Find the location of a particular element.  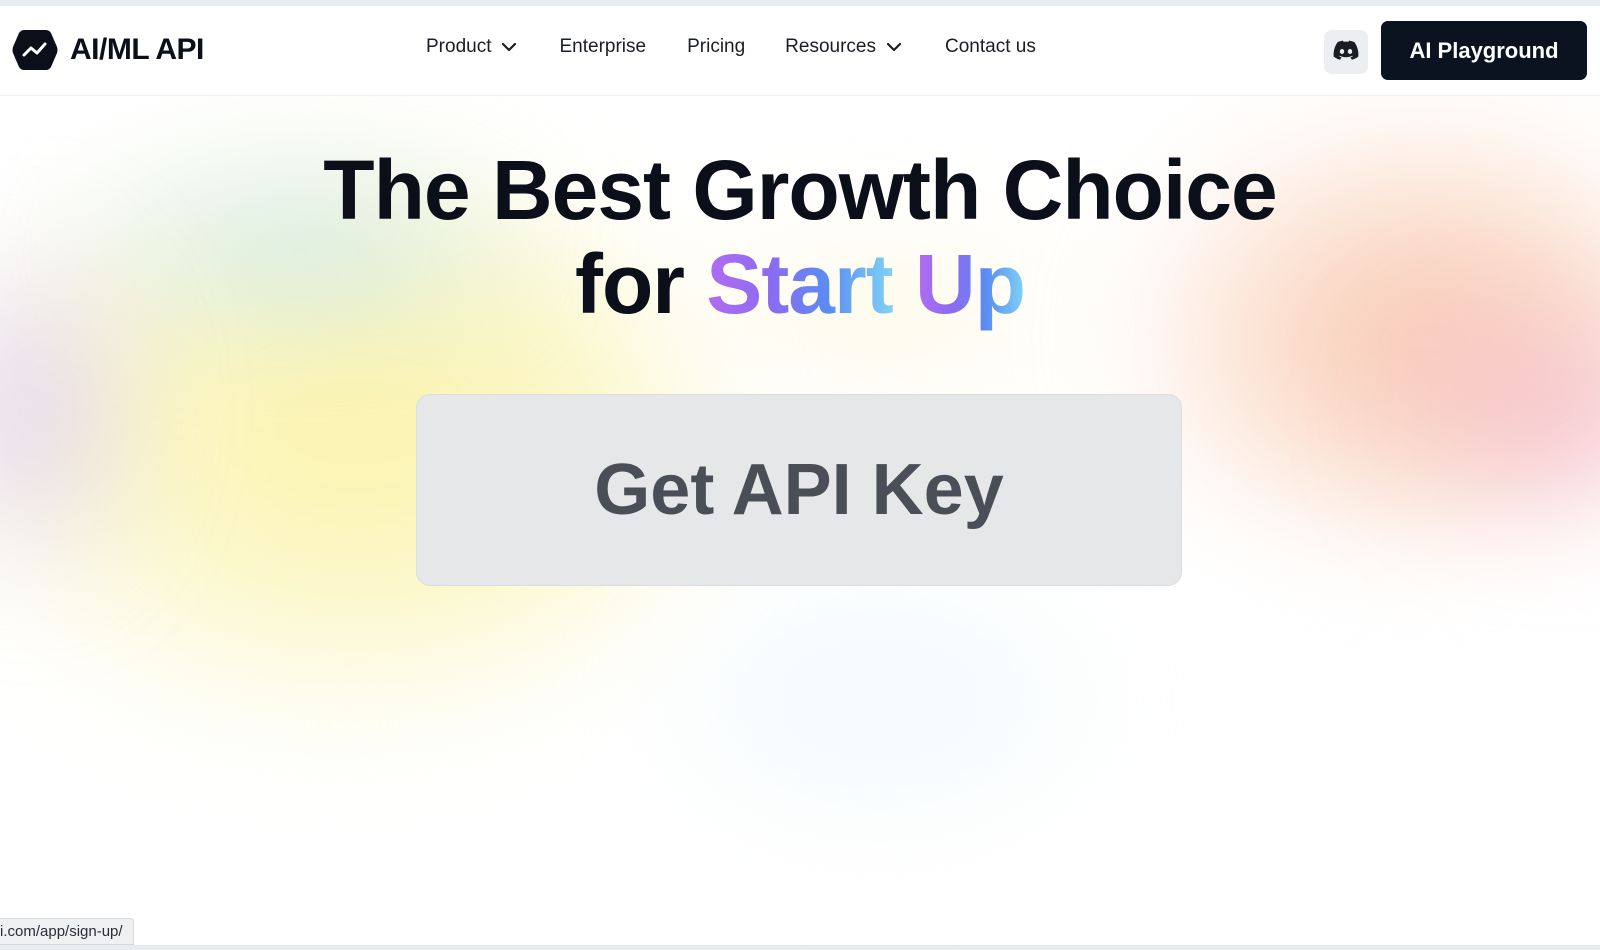

brand-name: AI/ML API is located at coordinates (137, 49).